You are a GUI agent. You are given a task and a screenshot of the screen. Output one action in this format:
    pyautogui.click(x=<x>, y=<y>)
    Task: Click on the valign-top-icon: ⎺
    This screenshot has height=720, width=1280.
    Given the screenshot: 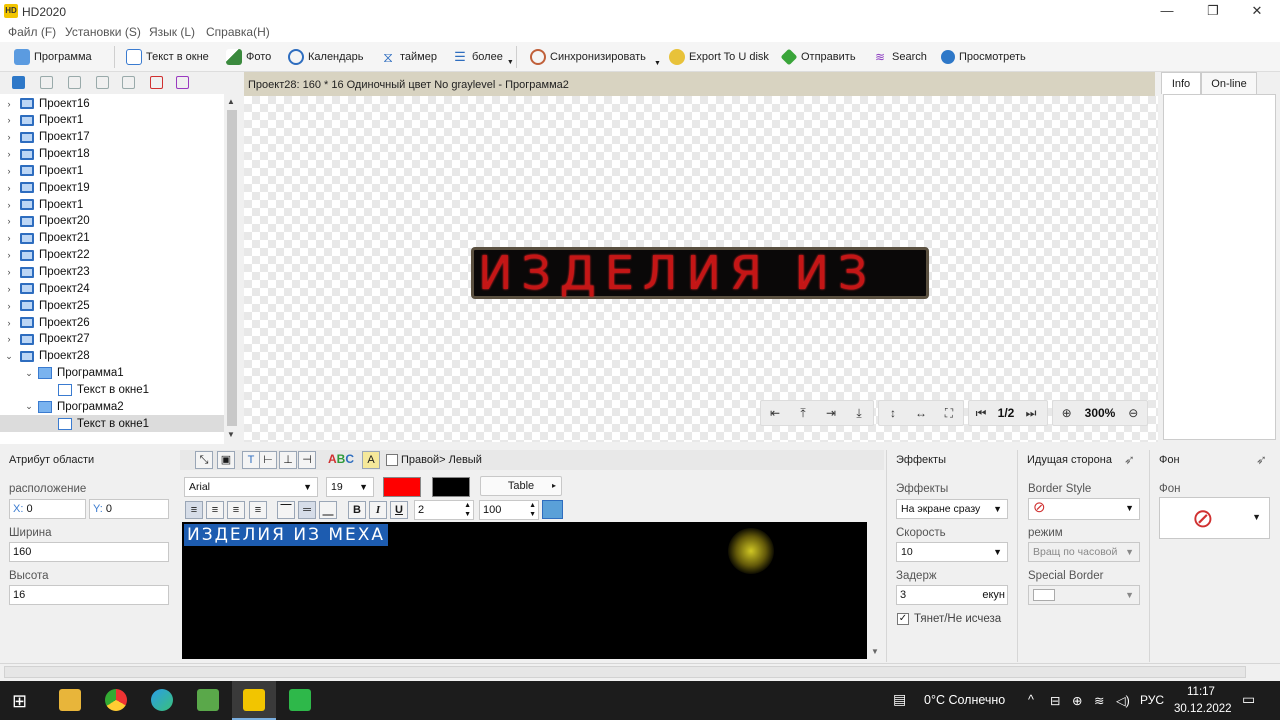 What is the action you would take?
    pyautogui.click(x=286, y=510)
    